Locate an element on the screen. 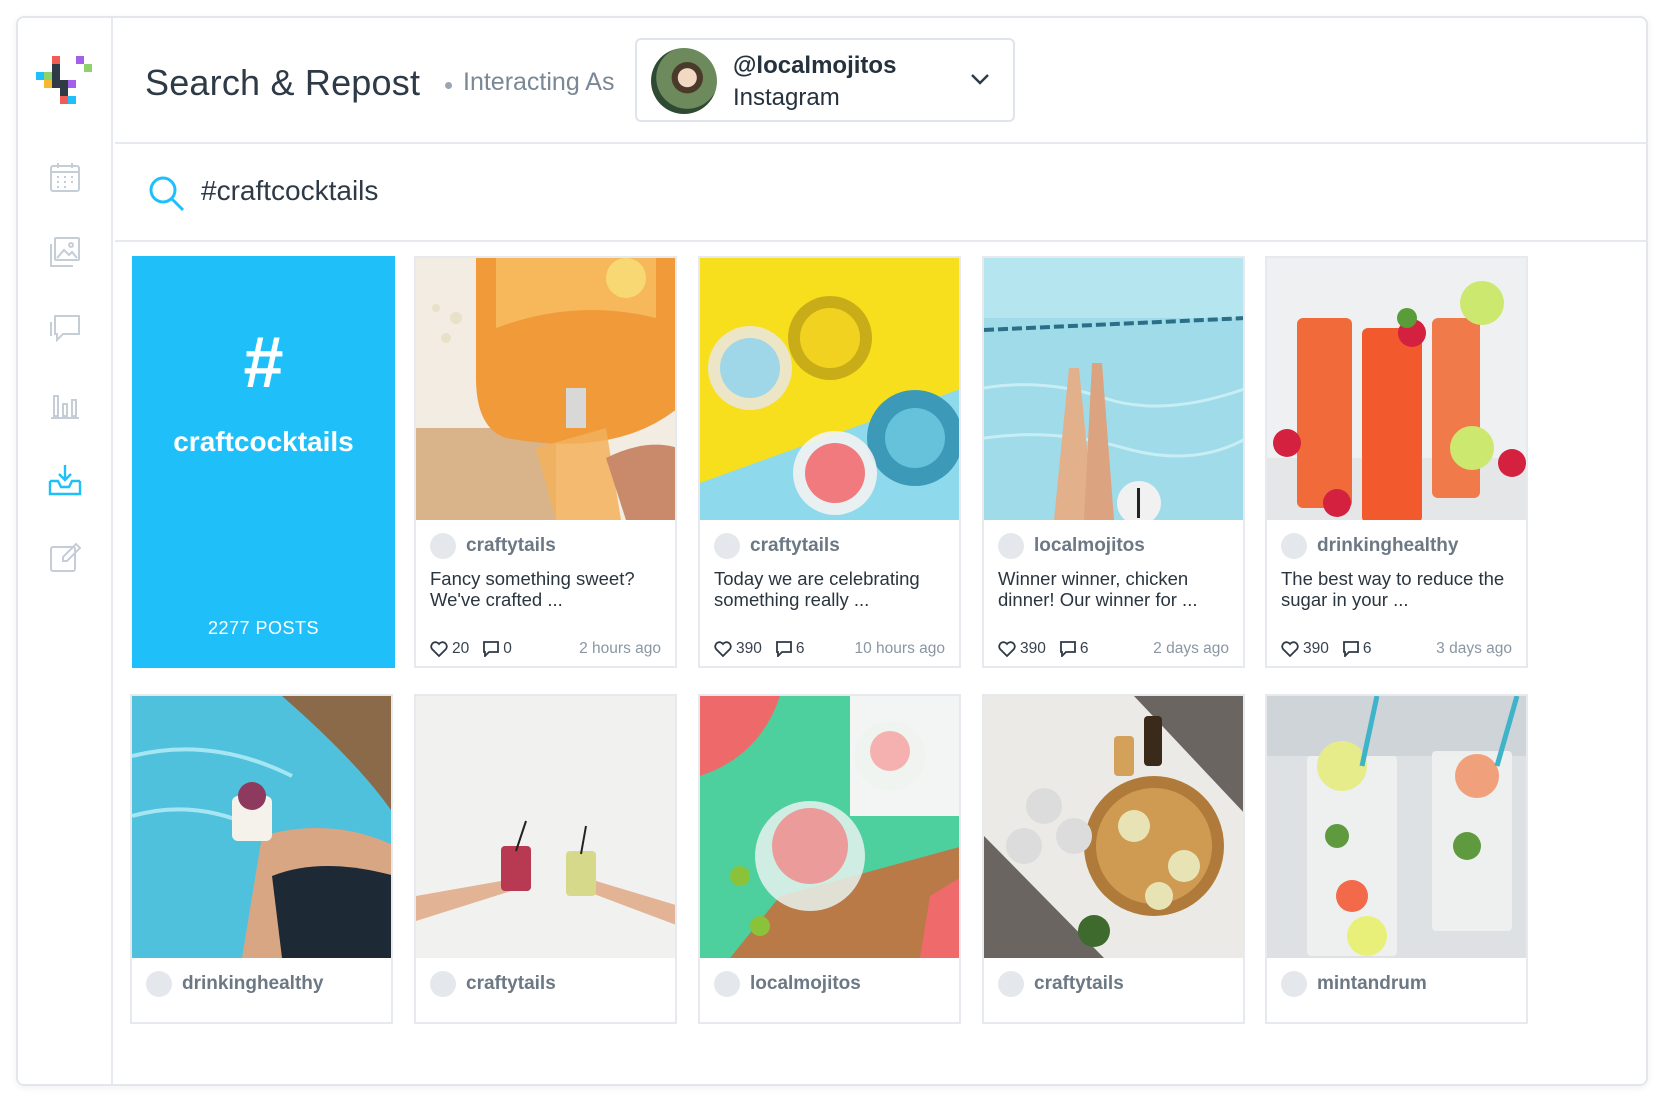 The width and height of the screenshot is (1662, 1098). bar-chart-icon is located at coordinates (65, 407).